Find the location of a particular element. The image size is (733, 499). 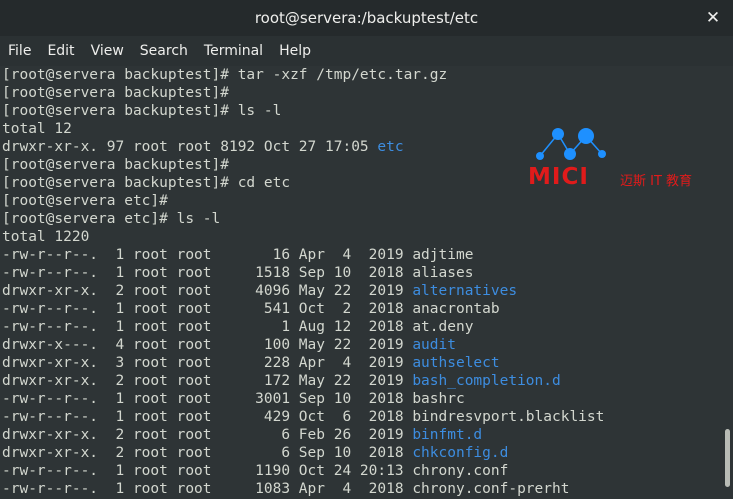

terminal-line-text: -rw-r--r--. 1 root root 541 Oct 2 2018 is located at coordinates (207, 309).